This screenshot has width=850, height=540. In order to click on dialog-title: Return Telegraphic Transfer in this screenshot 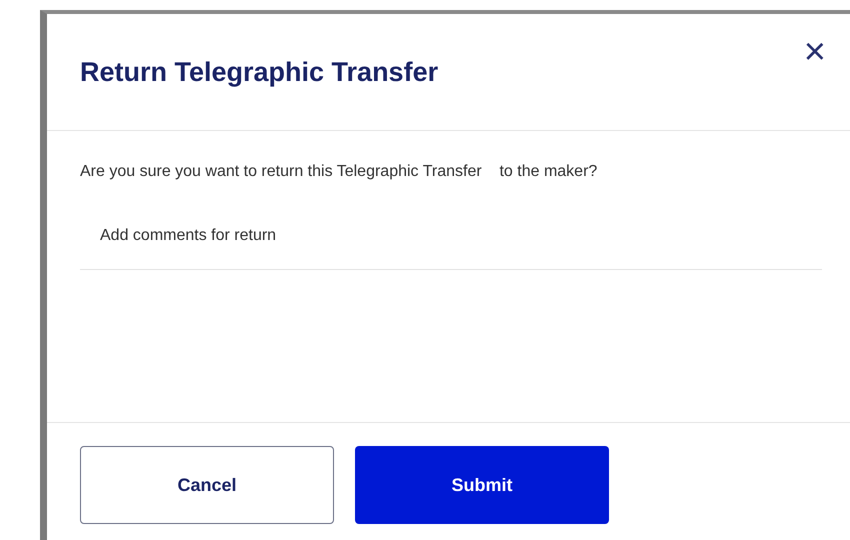, I will do `click(259, 72)`.